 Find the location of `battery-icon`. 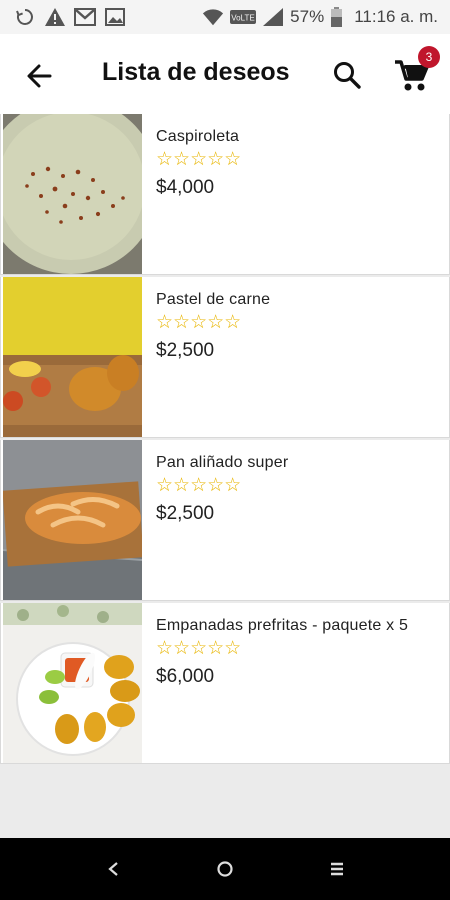

battery-icon is located at coordinates (336, 17).